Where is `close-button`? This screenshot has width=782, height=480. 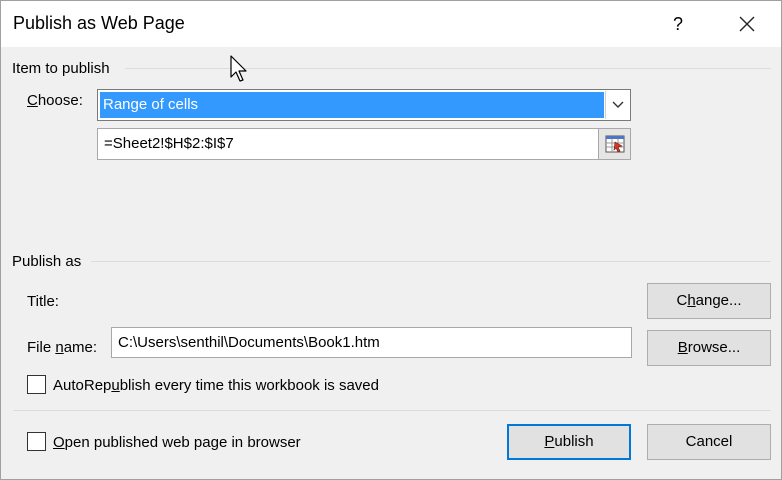 close-button is located at coordinates (747, 24).